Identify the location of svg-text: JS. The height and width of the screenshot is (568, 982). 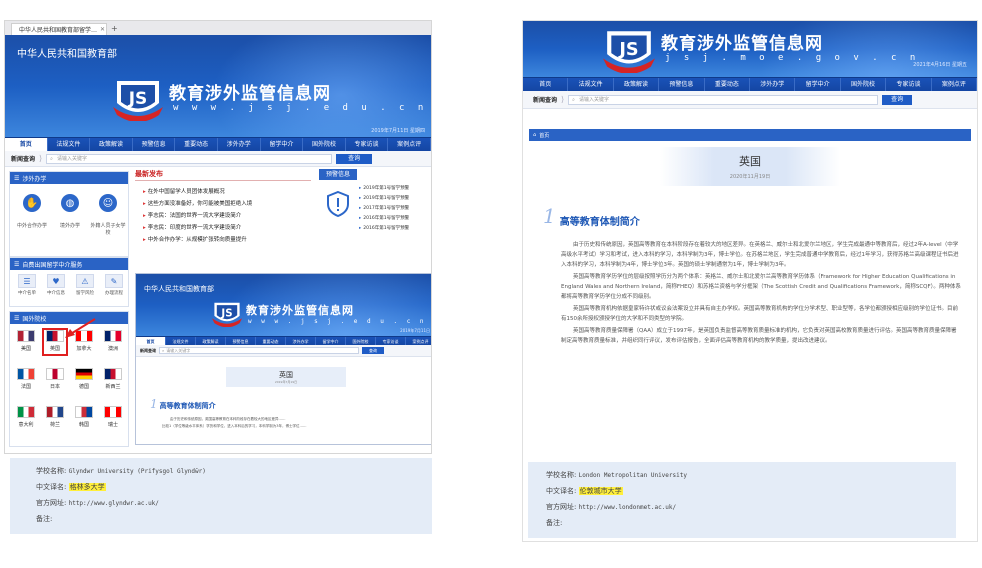
(138, 99).